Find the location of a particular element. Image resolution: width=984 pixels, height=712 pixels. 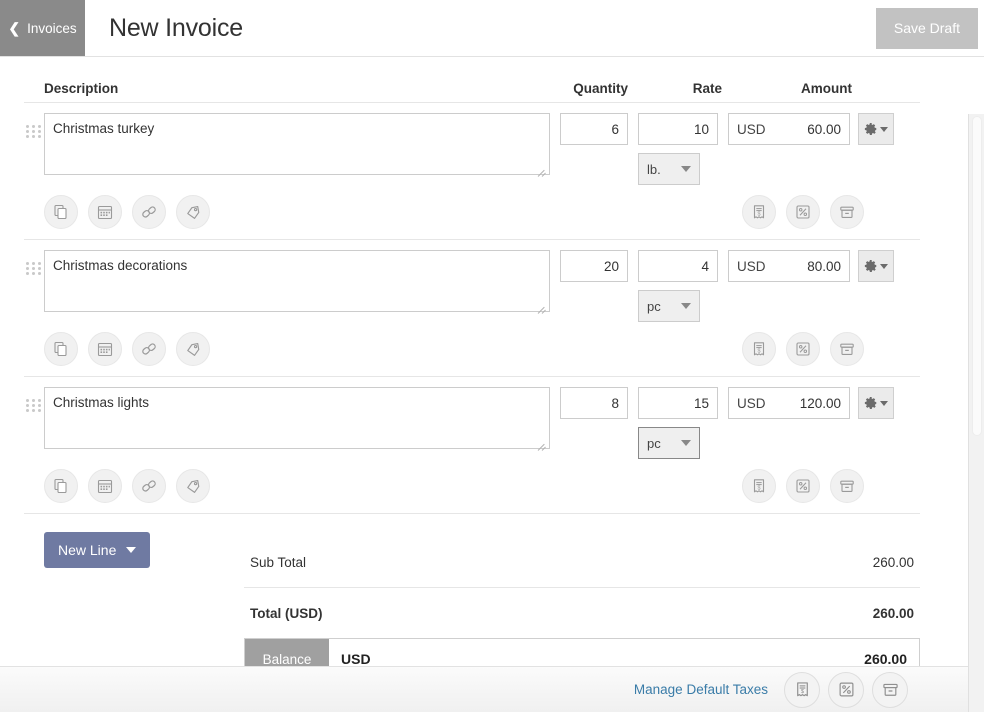

amount-display: USD 80.00 is located at coordinates (789, 266).